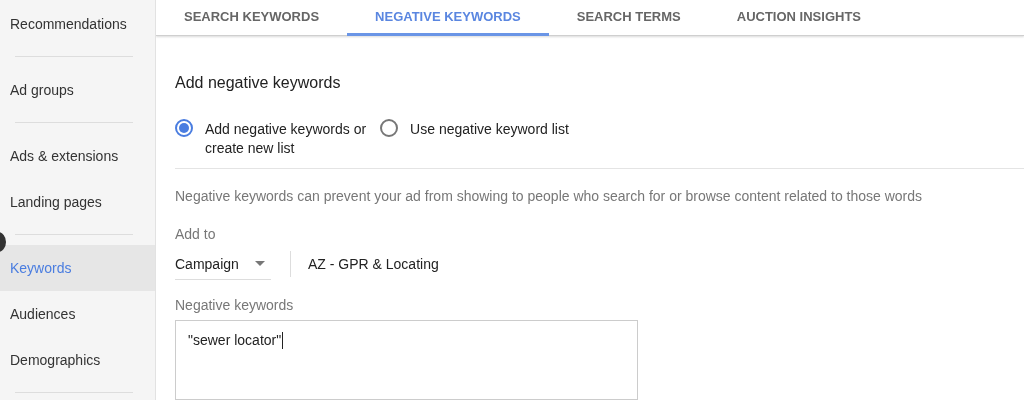  Describe the element at coordinates (77, 202) in the screenshot. I see `sidebar-item: Landing pages` at that location.